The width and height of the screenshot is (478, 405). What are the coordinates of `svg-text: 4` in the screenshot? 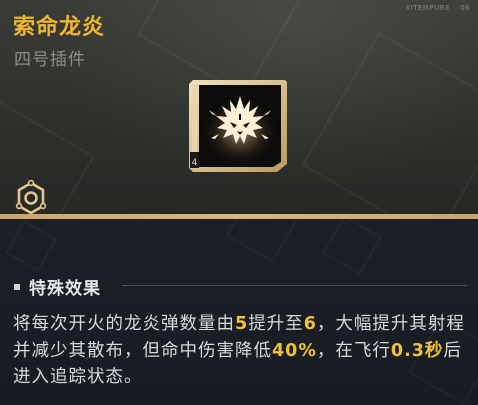 It's located at (195, 163).